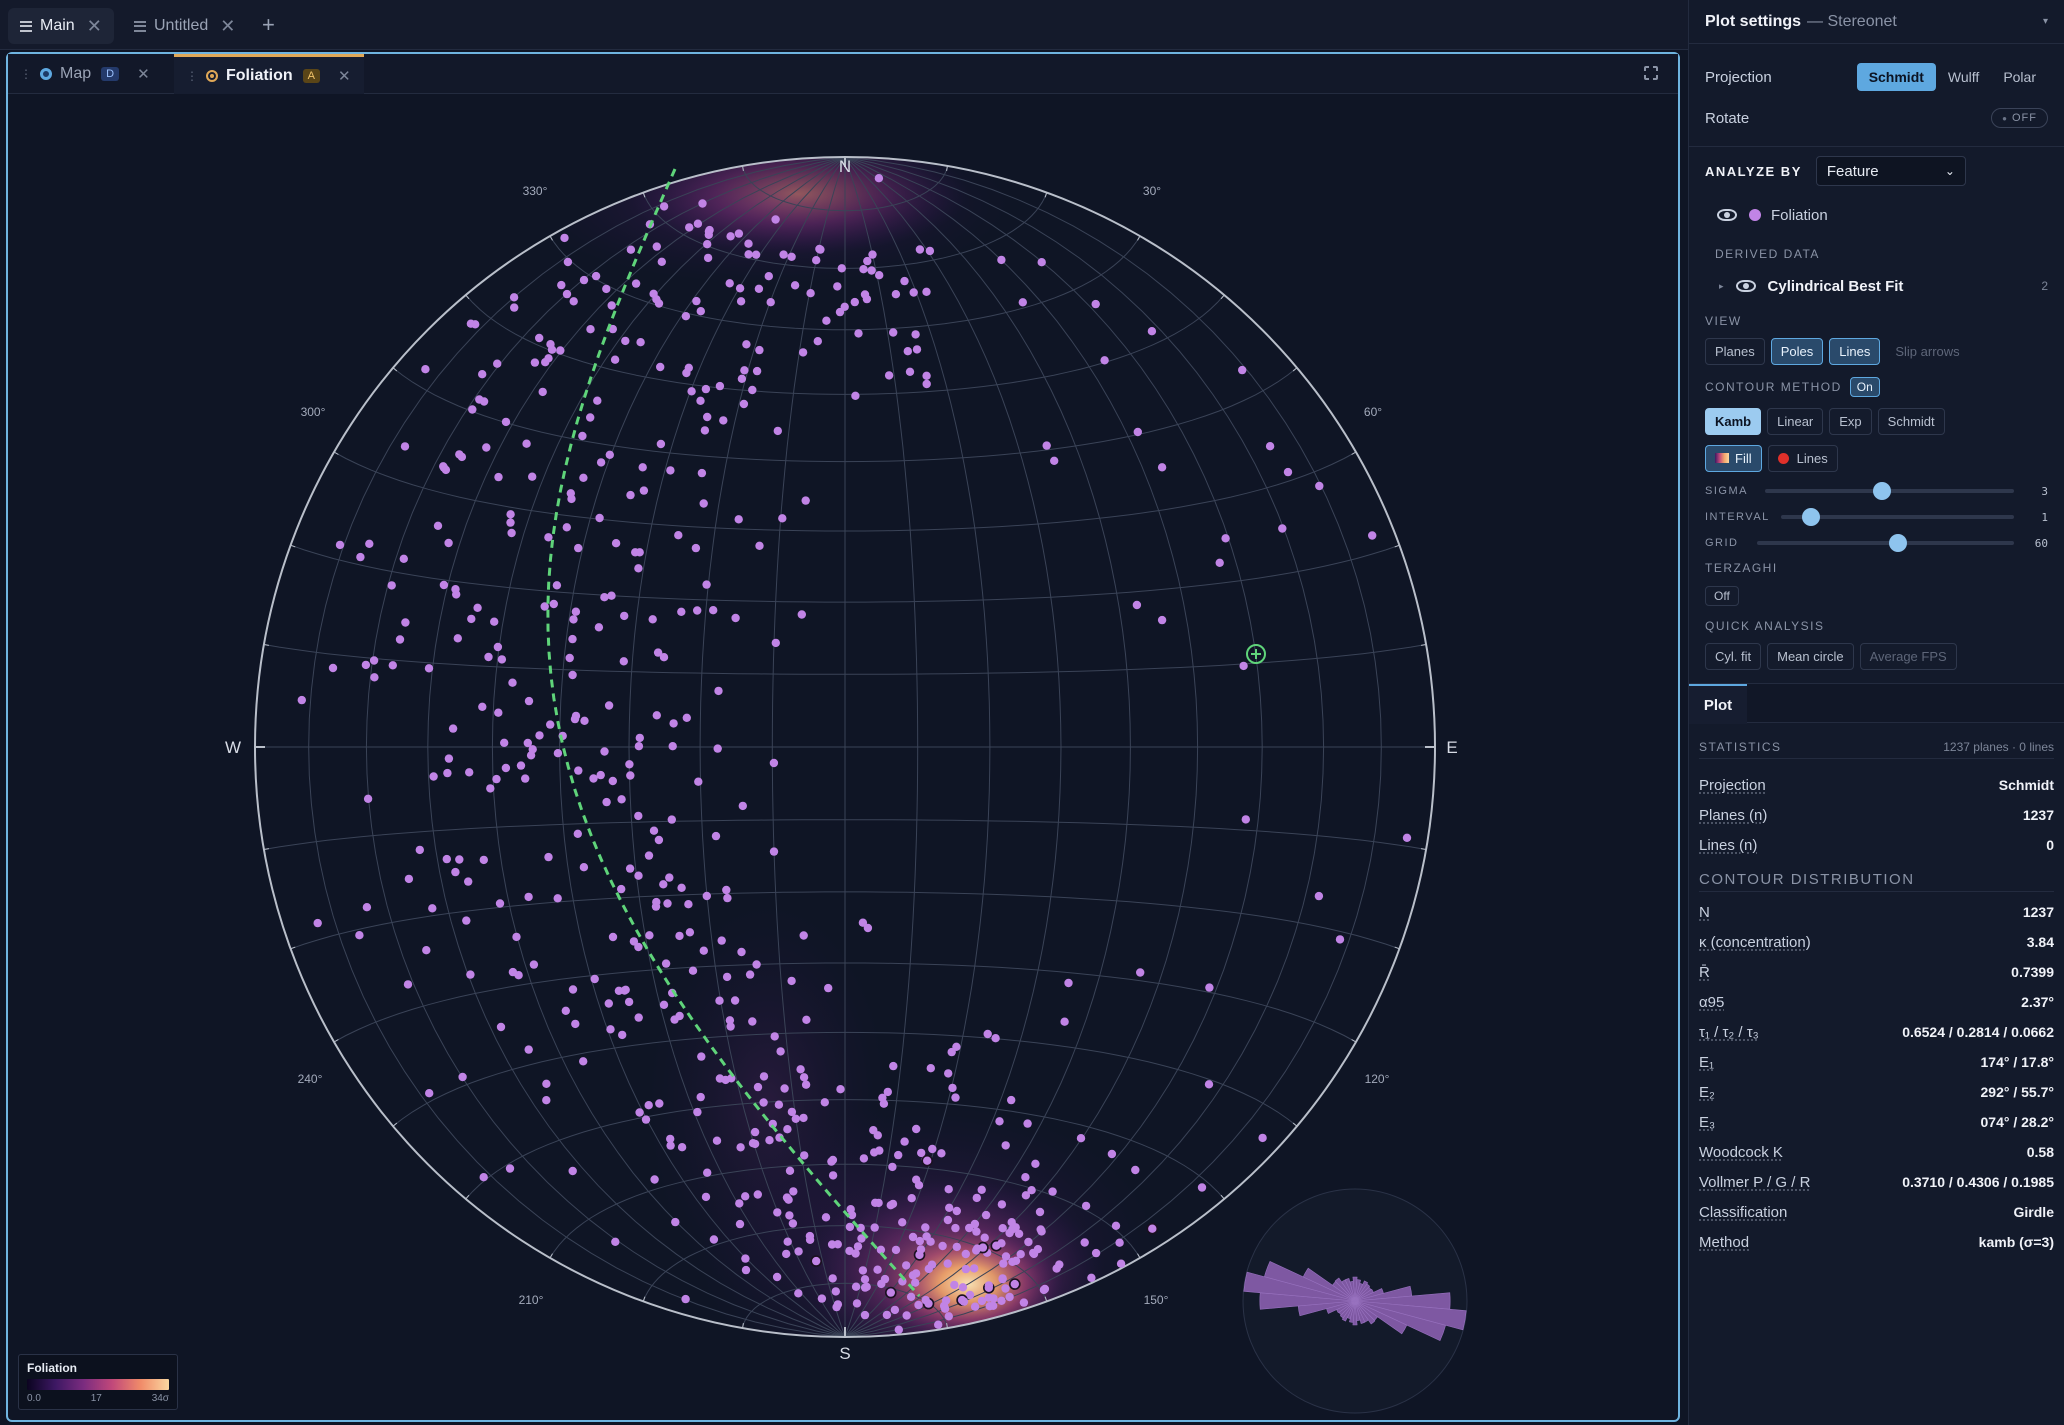 This screenshot has width=2064, height=1425. I want to click on method-schmidt-button: Schmidt, so click(1911, 421).